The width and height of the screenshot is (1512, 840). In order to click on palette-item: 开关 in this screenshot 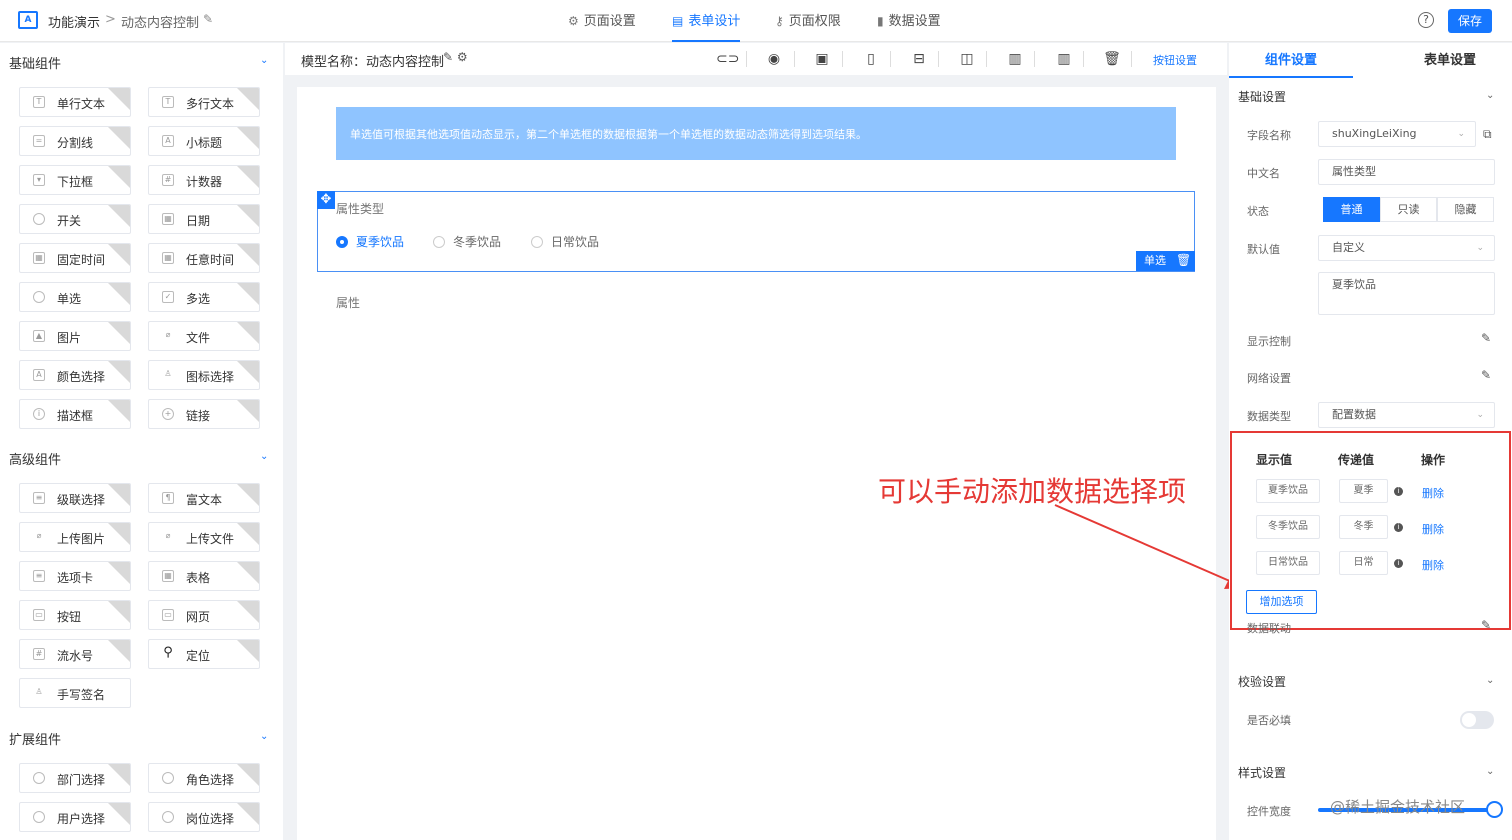, I will do `click(75, 219)`.